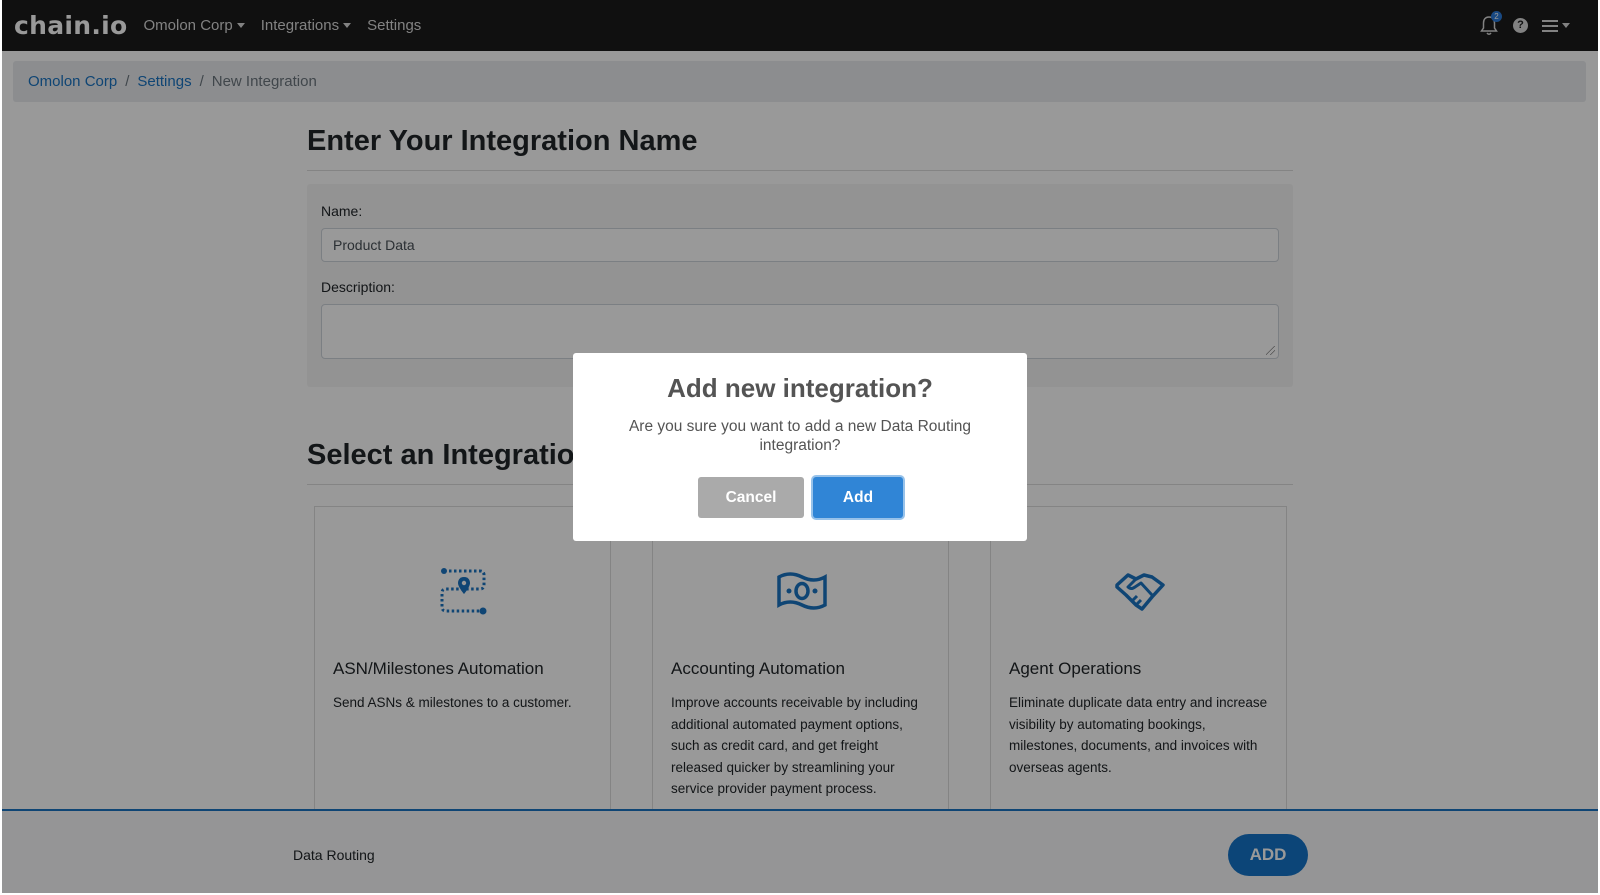 The height and width of the screenshot is (895, 1600). What do you see at coordinates (800, 388) in the screenshot?
I see `dialog-title: Add new integration?` at bounding box center [800, 388].